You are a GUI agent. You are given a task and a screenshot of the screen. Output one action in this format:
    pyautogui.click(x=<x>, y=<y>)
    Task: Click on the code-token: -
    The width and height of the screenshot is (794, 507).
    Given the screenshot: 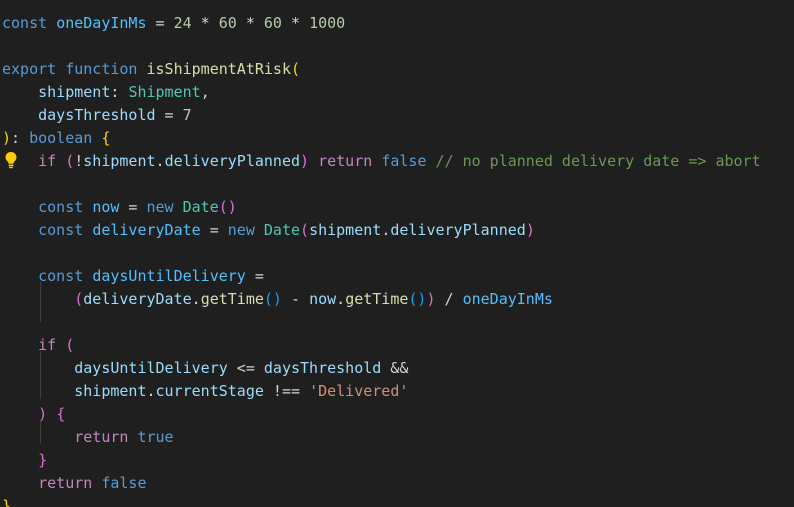 What is the action you would take?
    pyautogui.click(x=295, y=299)
    